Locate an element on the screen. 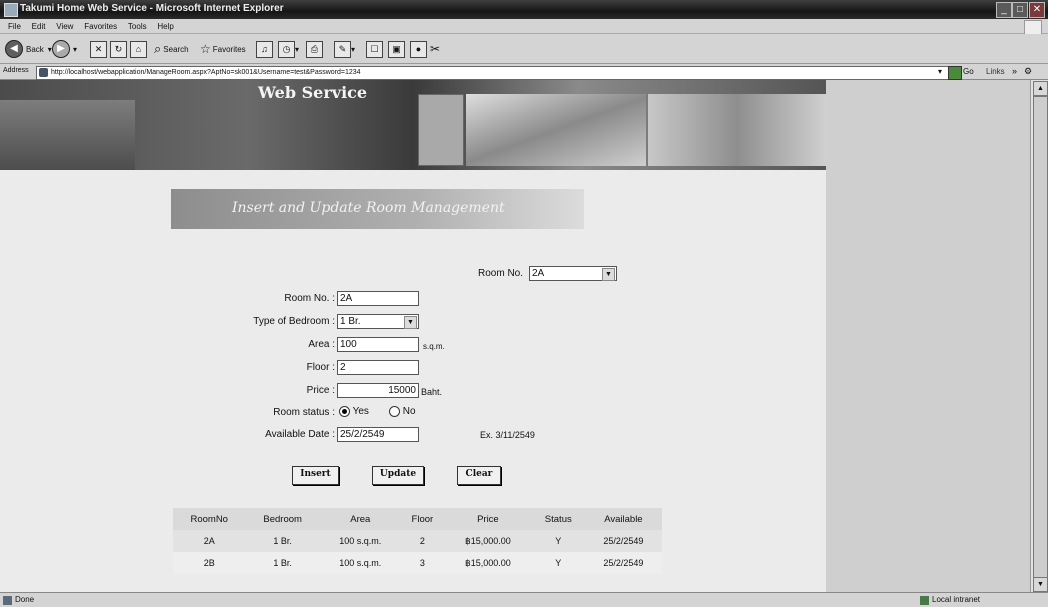 The height and width of the screenshot is (607, 1048). section-title: Insert and Update Room Management is located at coordinates (368, 208).